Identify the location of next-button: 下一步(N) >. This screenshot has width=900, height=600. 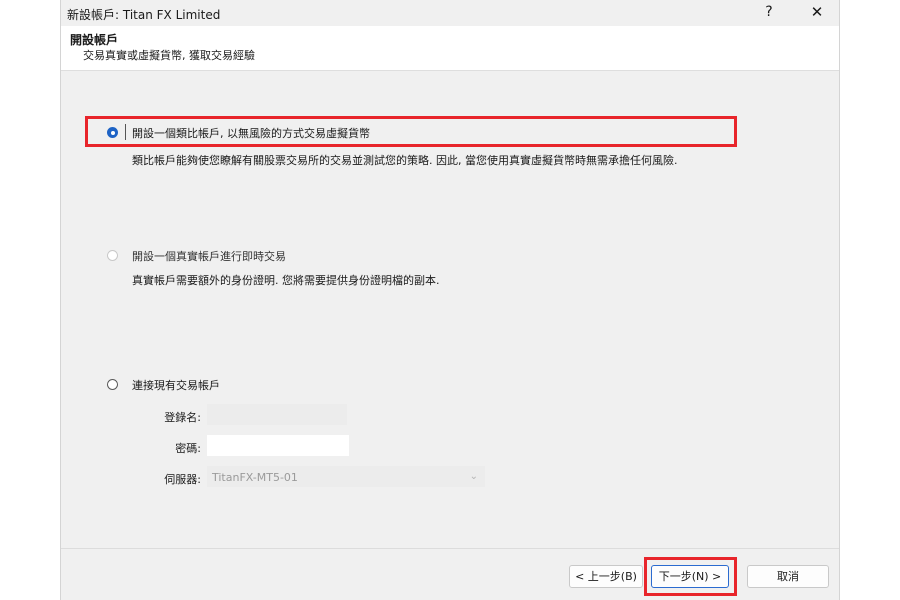
(690, 576).